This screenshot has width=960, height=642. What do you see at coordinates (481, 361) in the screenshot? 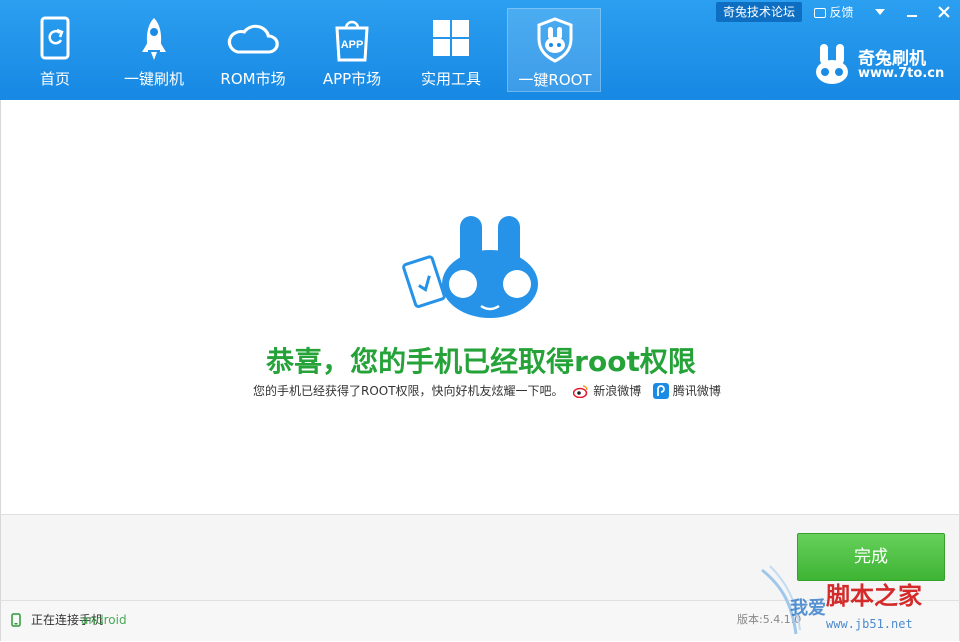
I see `success-title: 恭喜，您的手机已经取得root权限` at bounding box center [481, 361].